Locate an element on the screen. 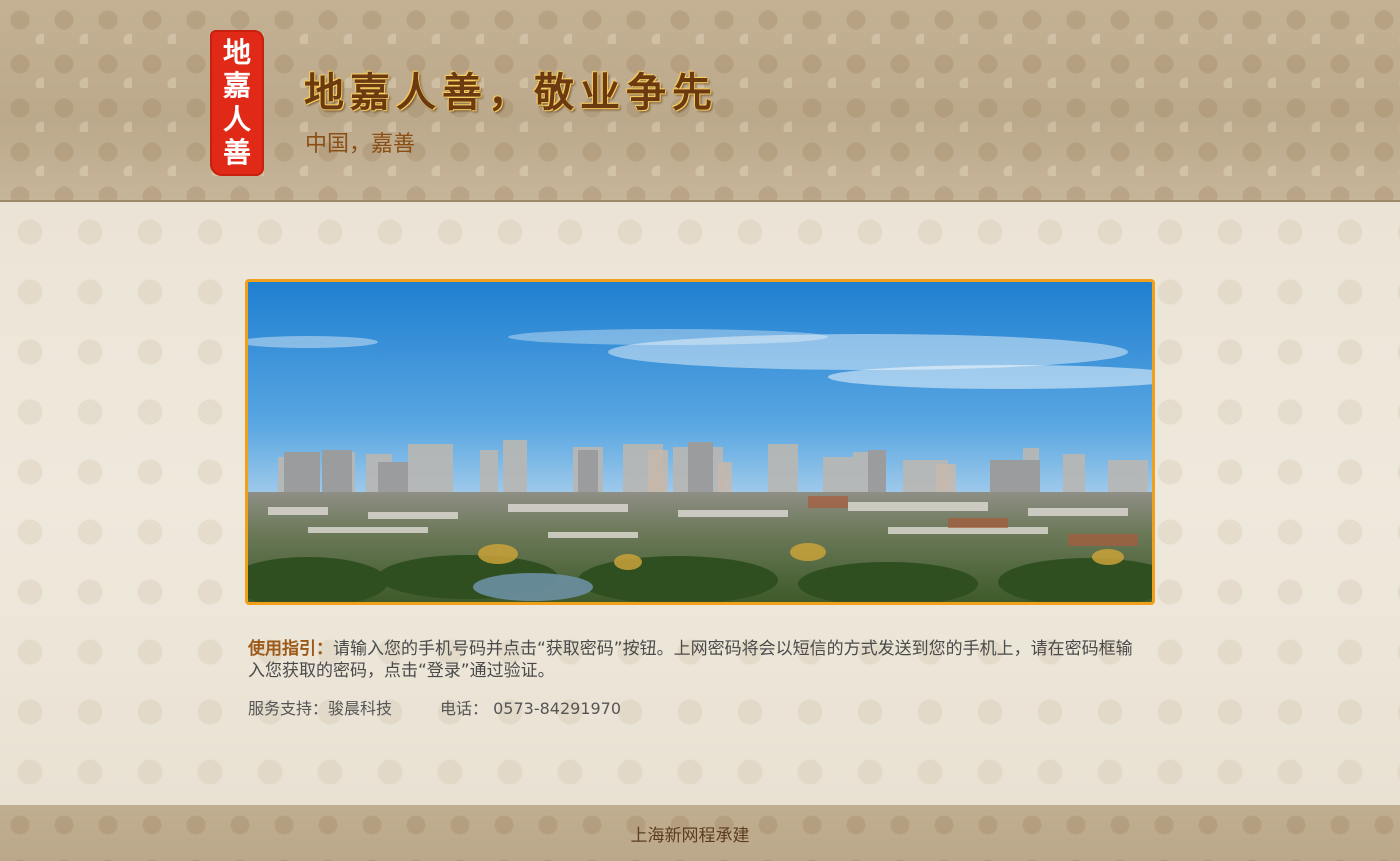 The height and width of the screenshot is (861, 1400). service-provider: 服务支持：骏晨科技 is located at coordinates (320, 708).